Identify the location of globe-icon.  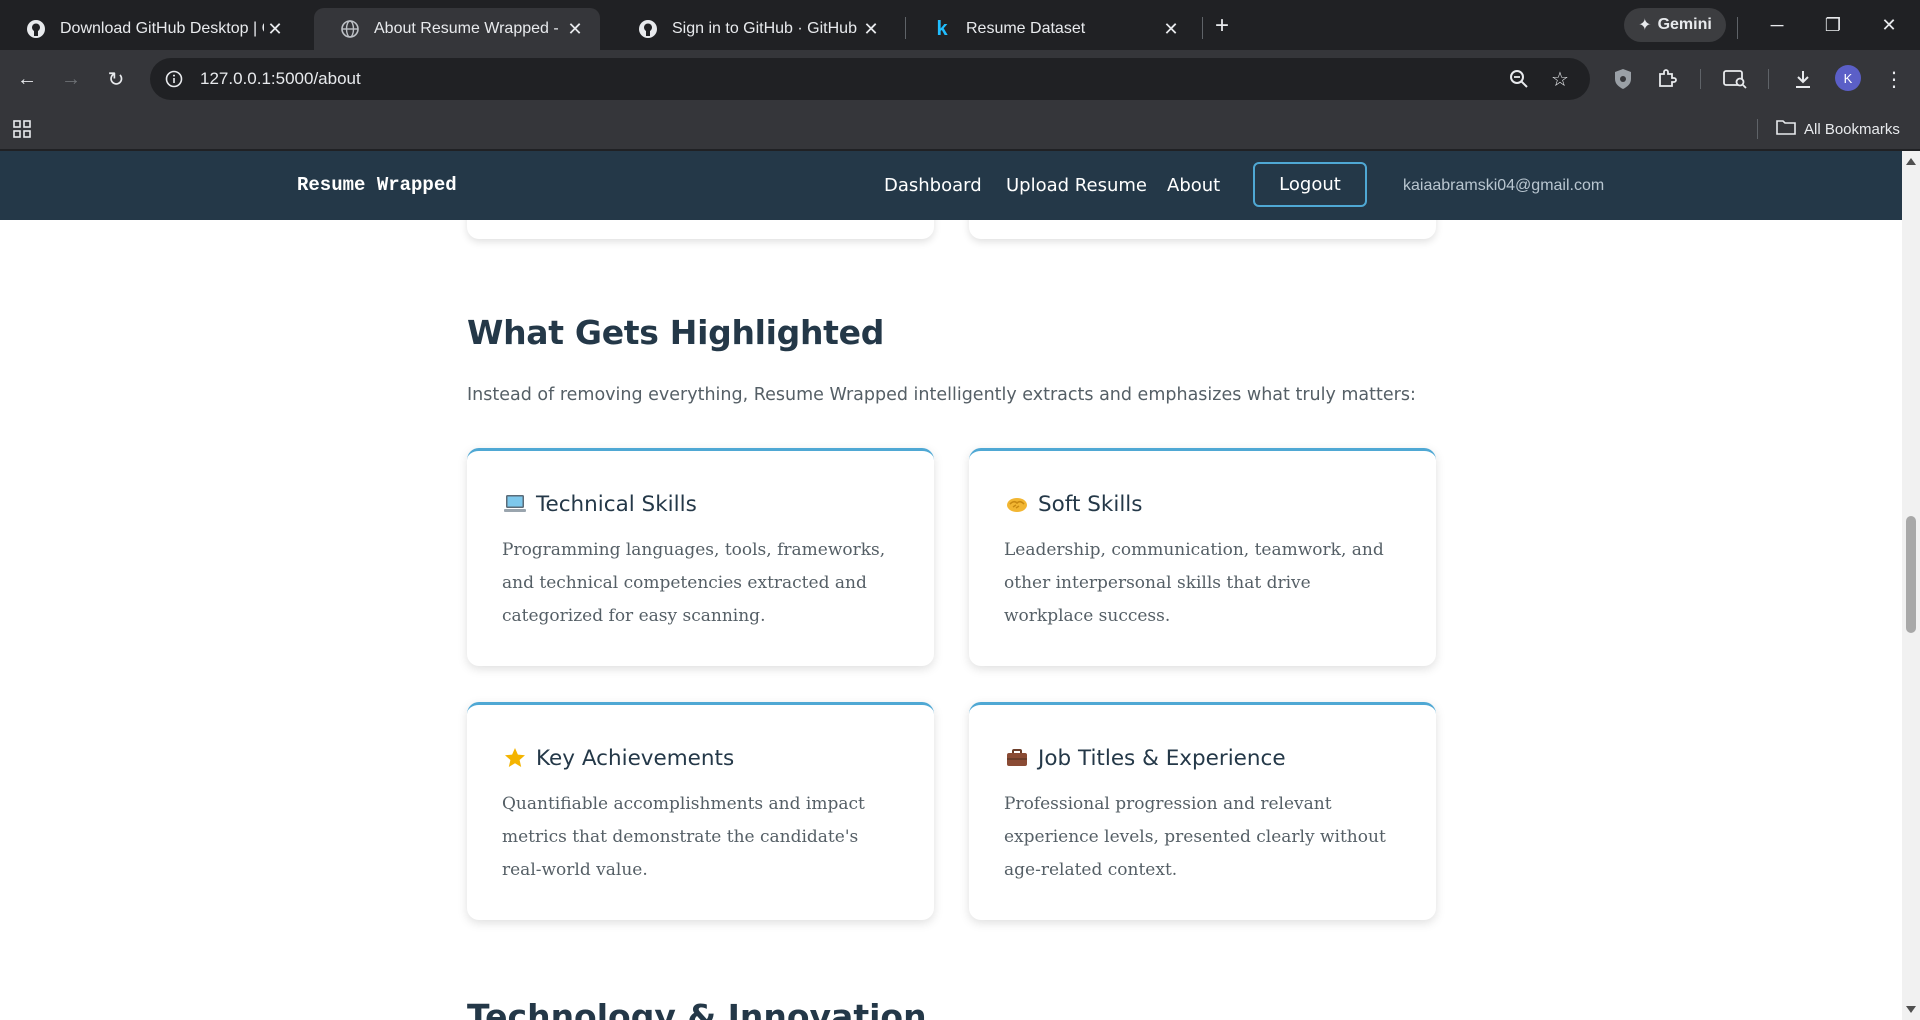
(350, 29).